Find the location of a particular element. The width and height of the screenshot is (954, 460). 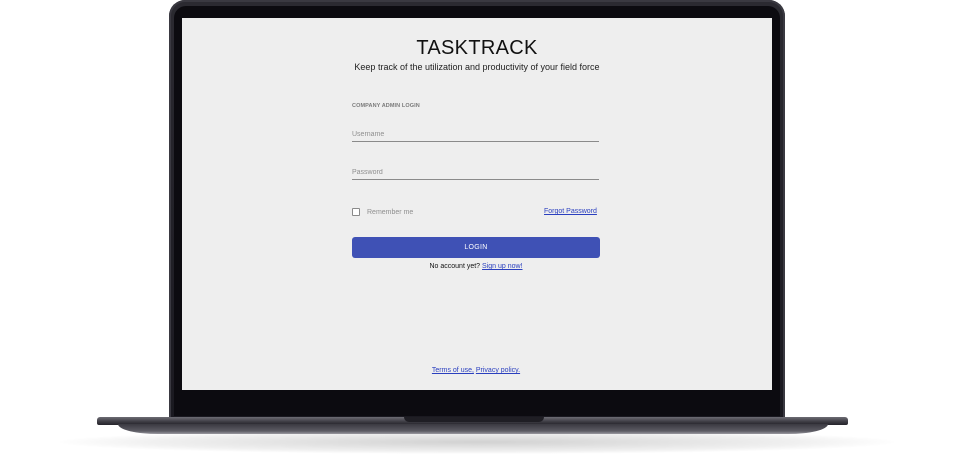

signup-link: Sign up now! is located at coordinates (502, 266).